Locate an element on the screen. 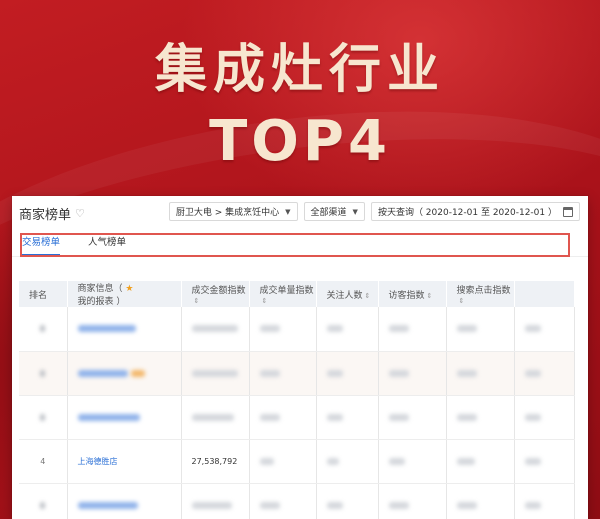 This screenshot has width=600, height=519. col-visitor-index-label: 访客指数 is located at coordinates (406, 295).